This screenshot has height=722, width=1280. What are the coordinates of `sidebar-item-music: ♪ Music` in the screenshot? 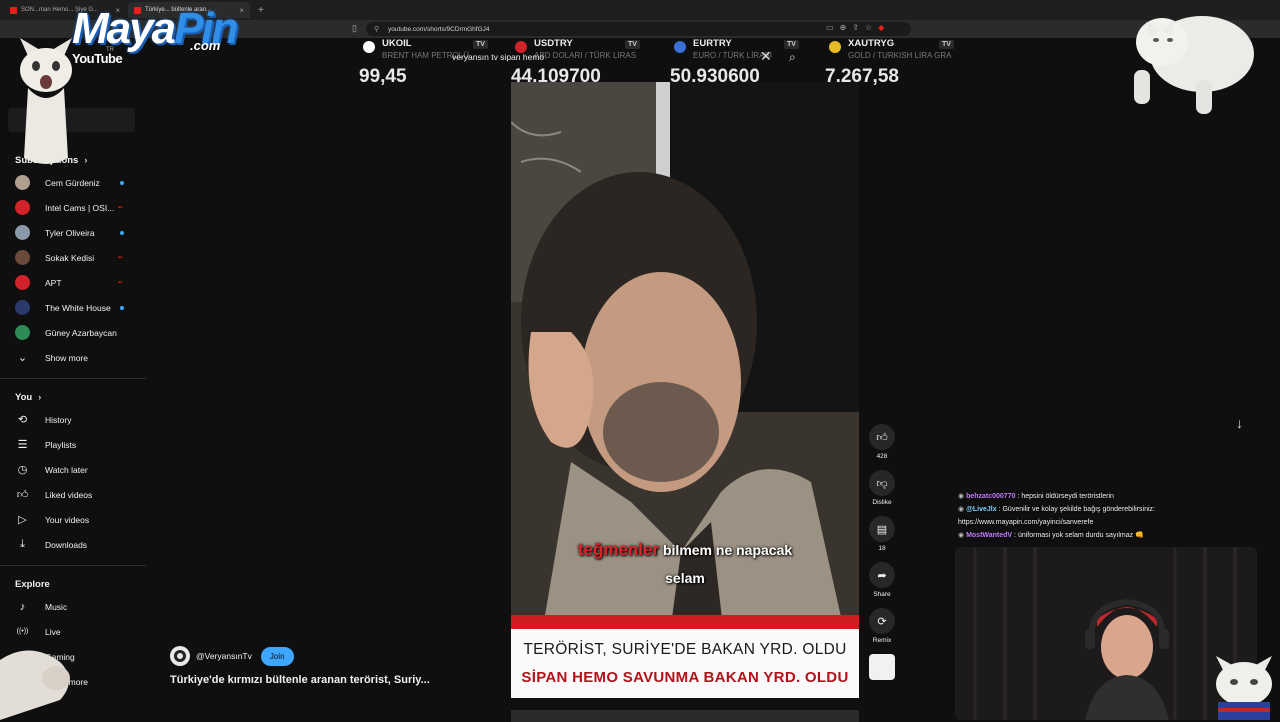 It's located at (73, 606).